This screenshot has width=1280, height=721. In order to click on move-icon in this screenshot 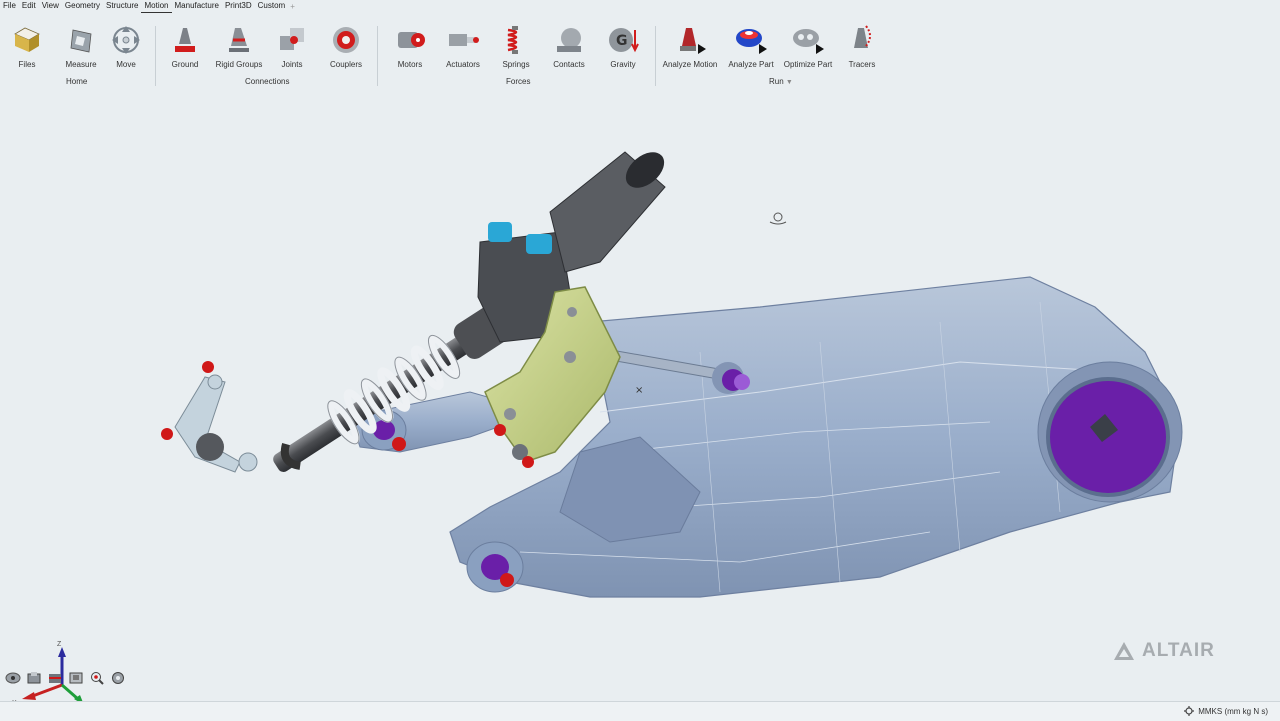, I will do `click(126, 40)`.